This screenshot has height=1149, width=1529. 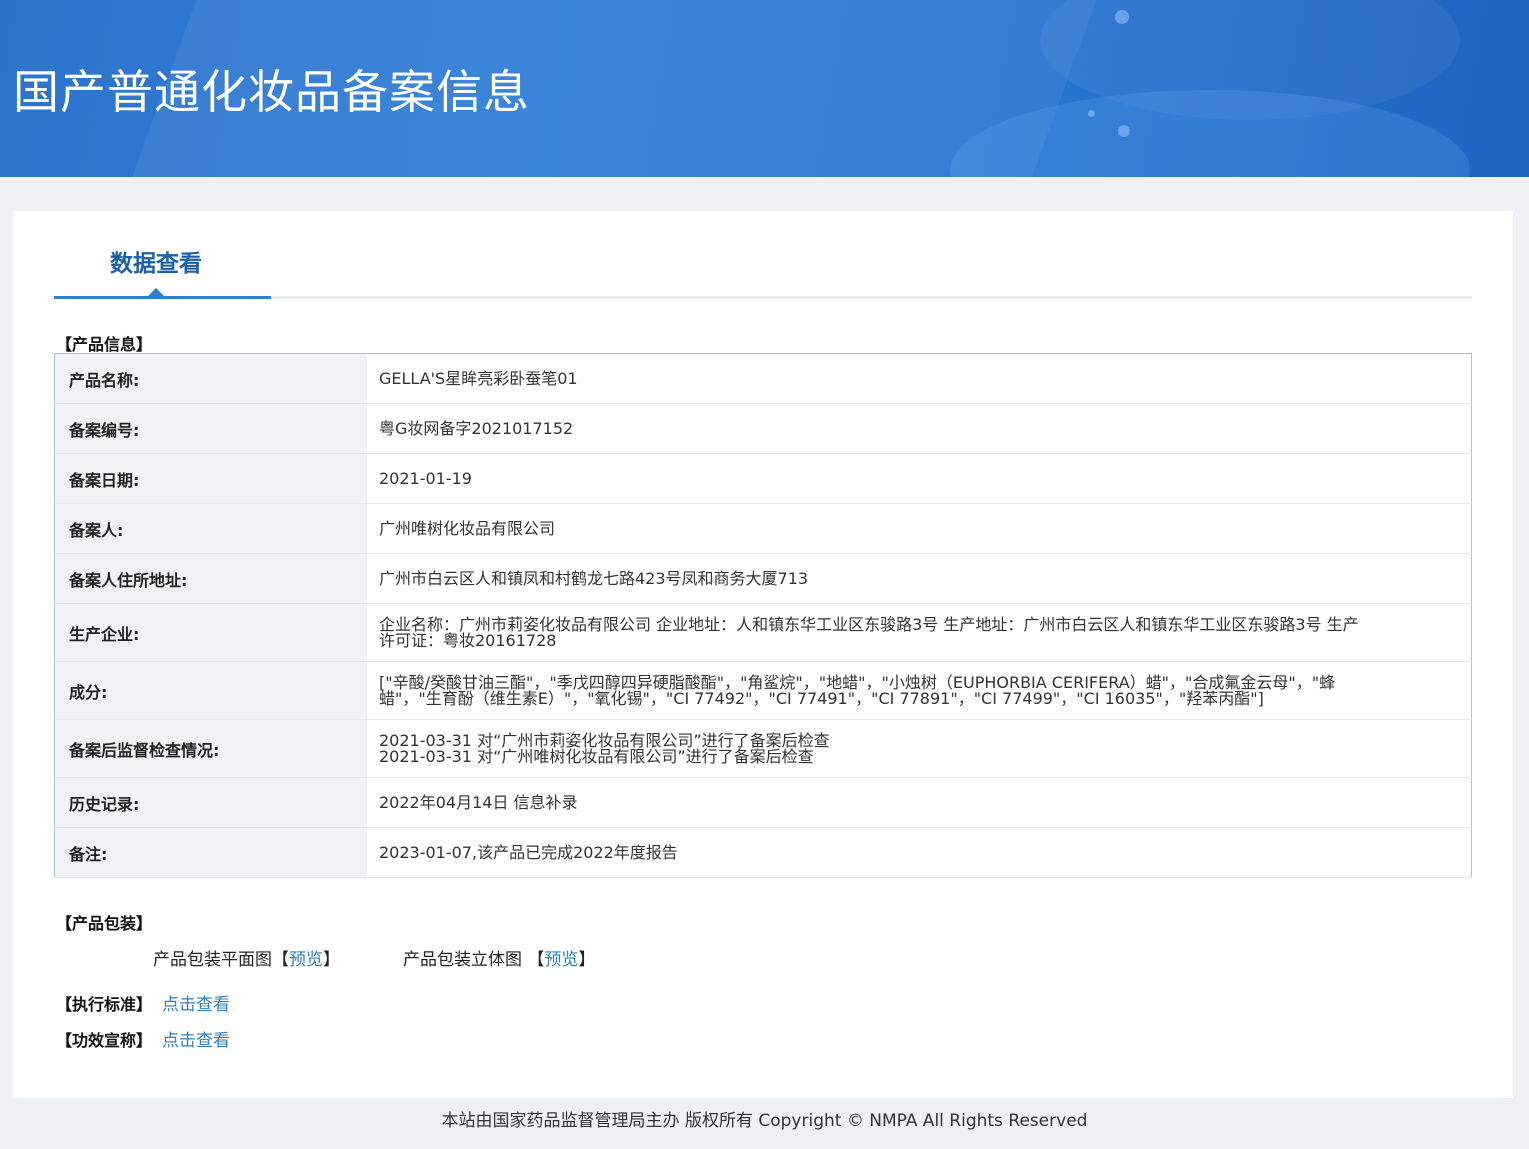 I want to click on row-label: 备案人住所地址:, so click(x=210, y=578).